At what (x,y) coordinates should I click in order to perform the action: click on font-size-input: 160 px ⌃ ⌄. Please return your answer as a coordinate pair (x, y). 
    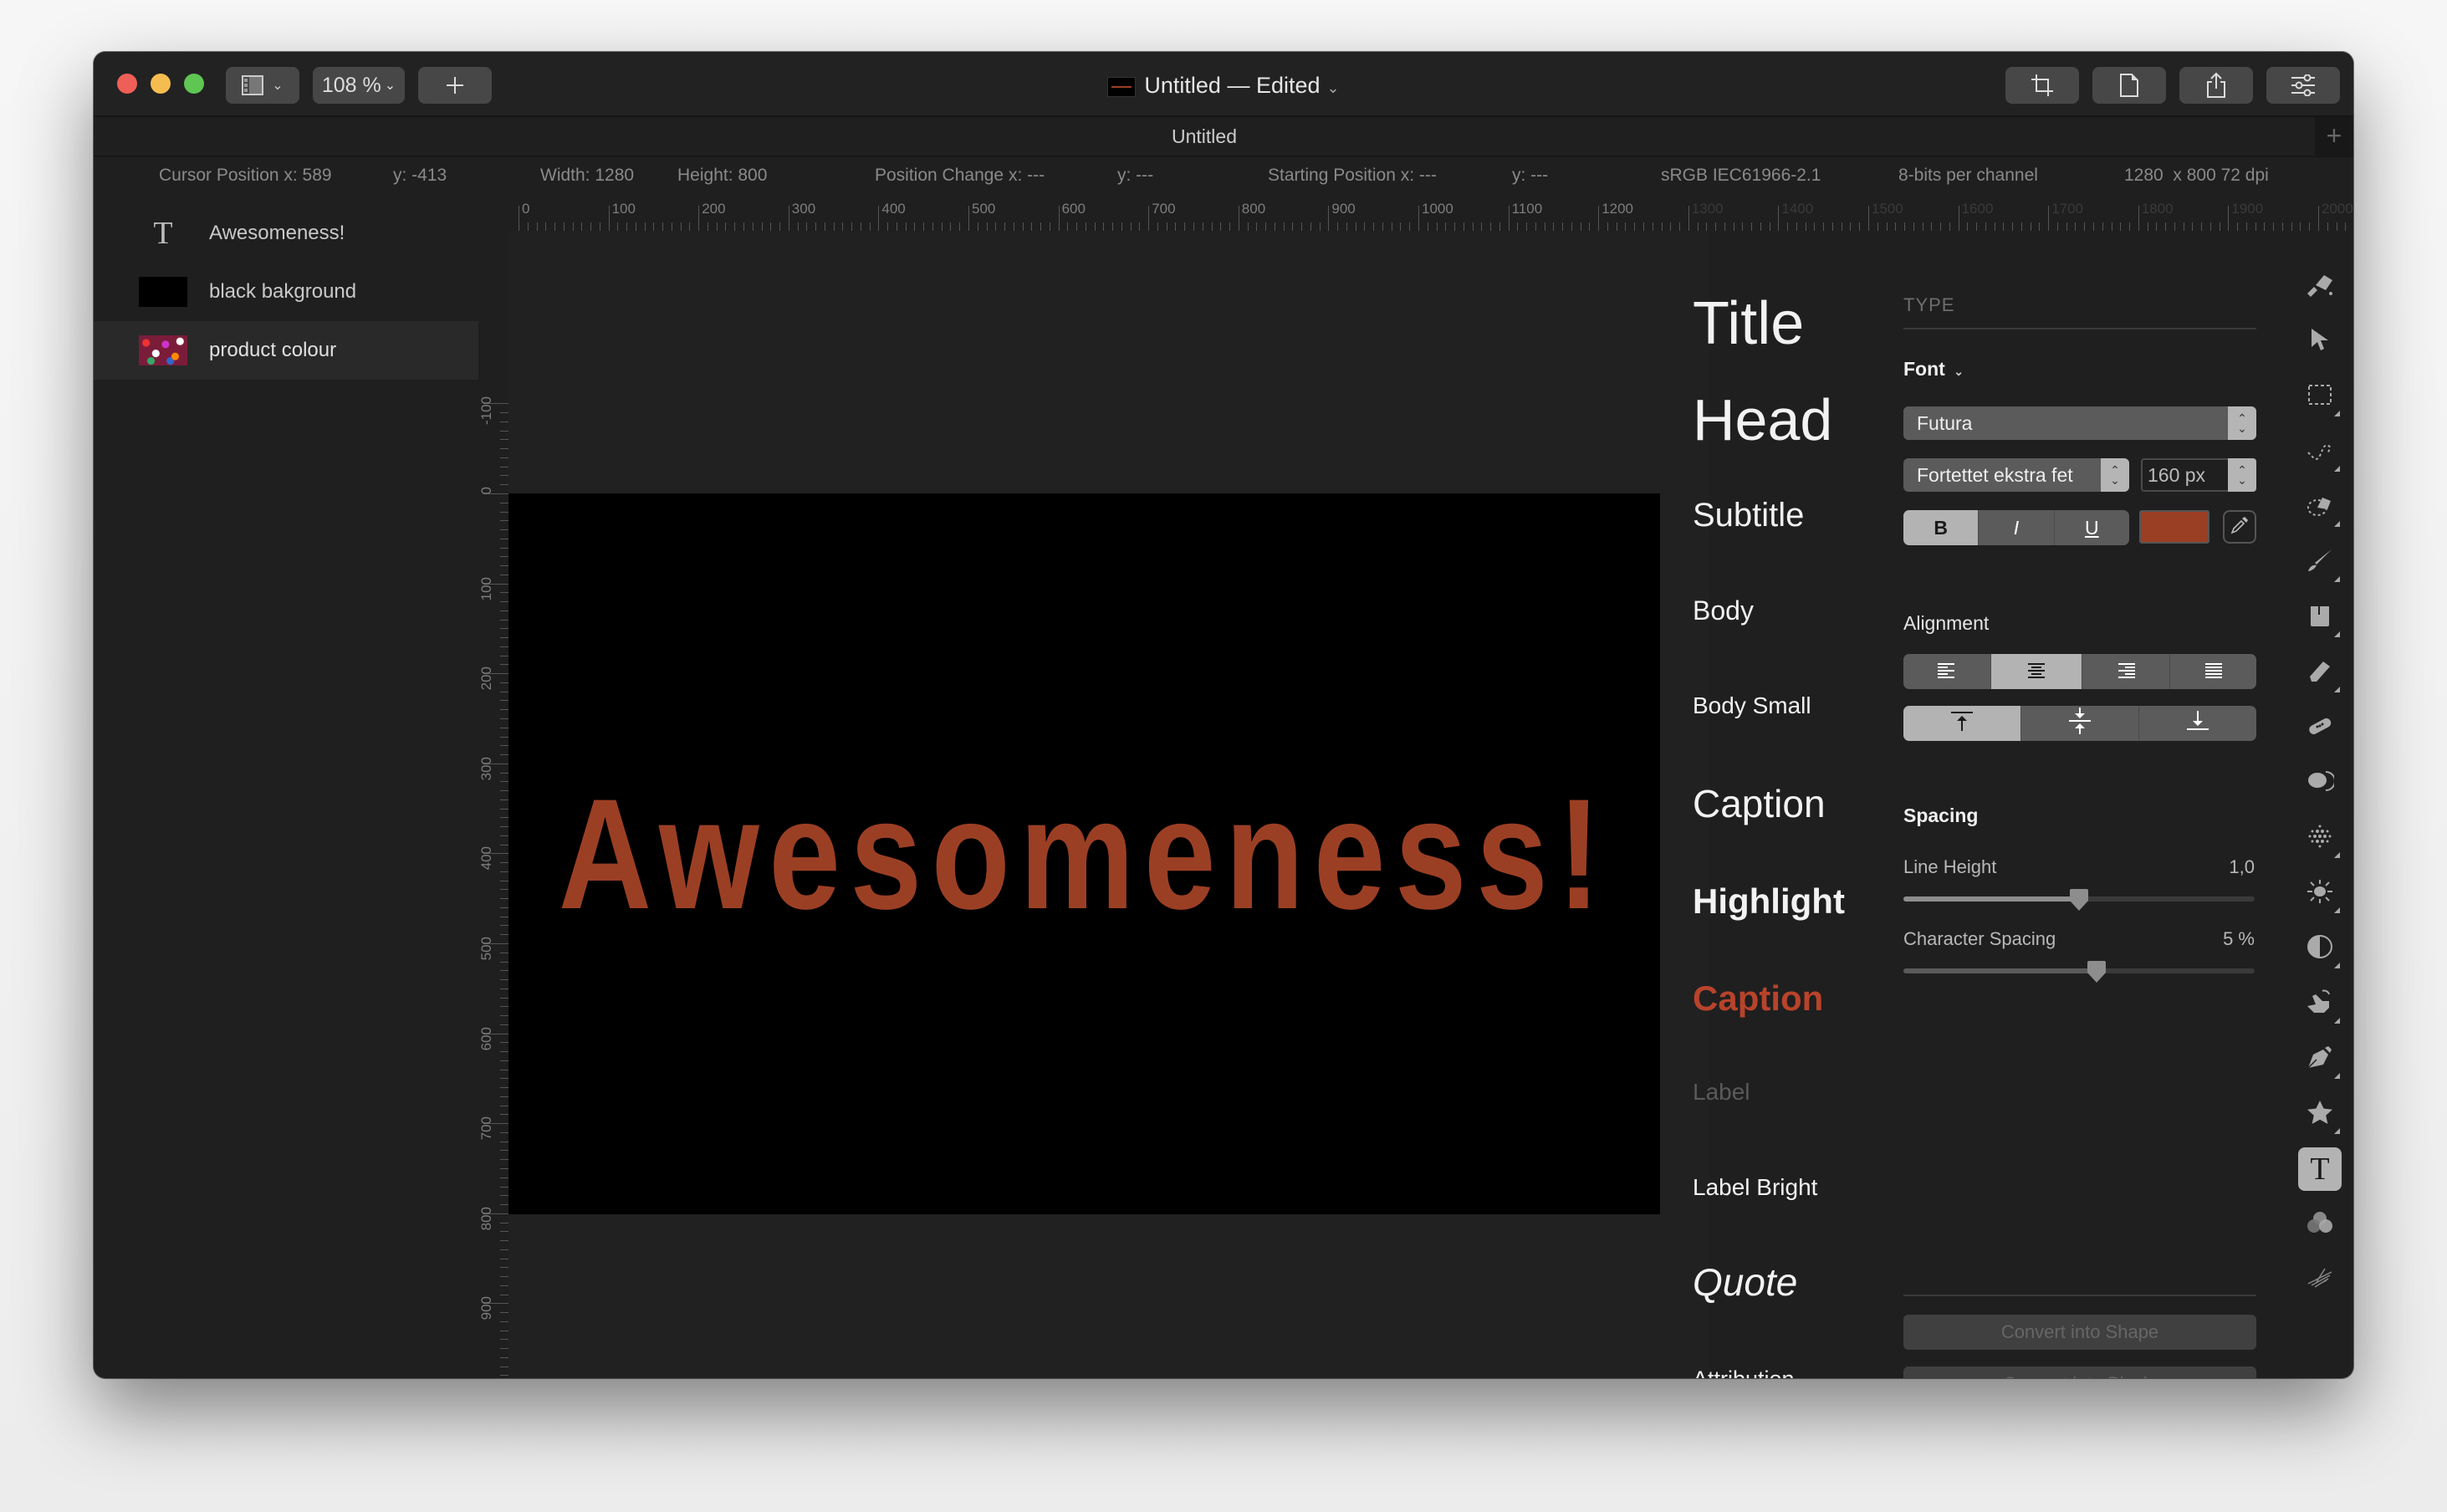
    Looking at the image, I should click on (2198, 475).